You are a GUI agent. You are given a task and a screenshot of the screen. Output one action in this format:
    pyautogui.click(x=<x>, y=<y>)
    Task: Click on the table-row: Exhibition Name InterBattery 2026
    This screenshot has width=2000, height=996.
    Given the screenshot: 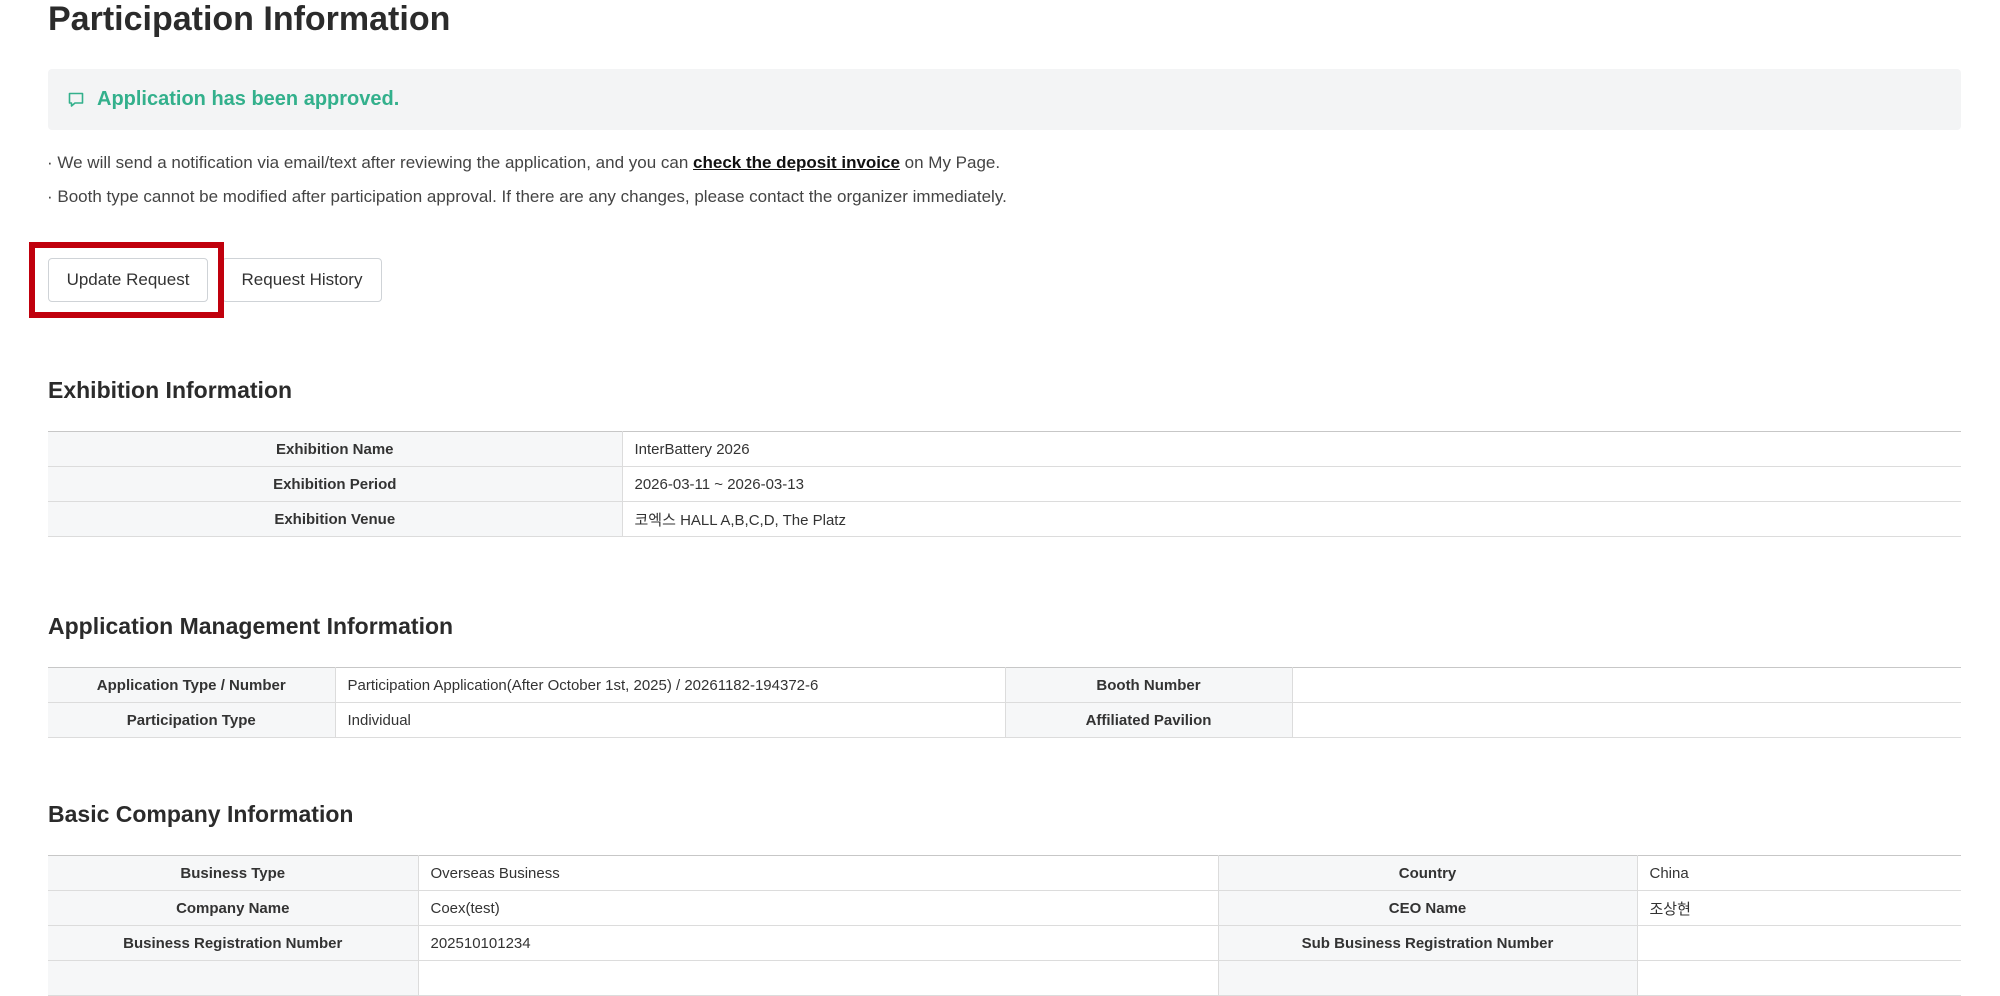 What is the action you would take?
    pyautogui.click(x=1004, y=449)
    